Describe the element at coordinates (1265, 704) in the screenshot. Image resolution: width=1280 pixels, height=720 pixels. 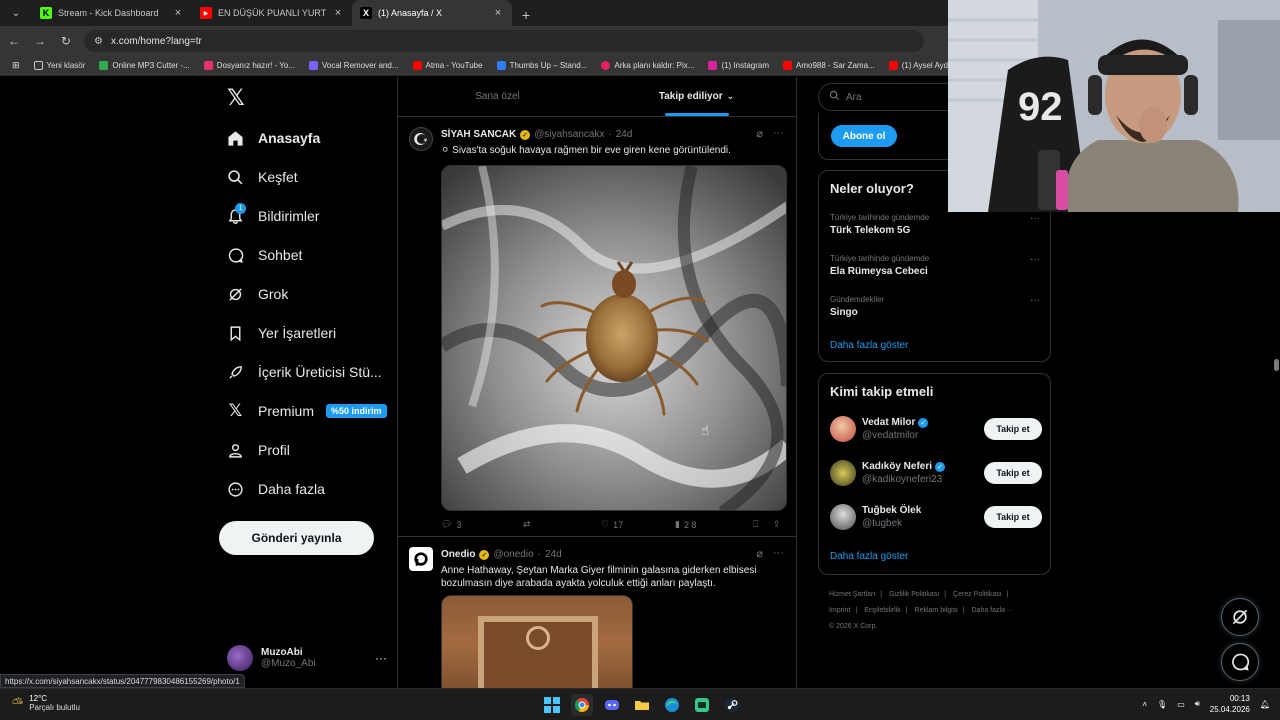
I see `notifications-icon: 🔔︎` at that location.